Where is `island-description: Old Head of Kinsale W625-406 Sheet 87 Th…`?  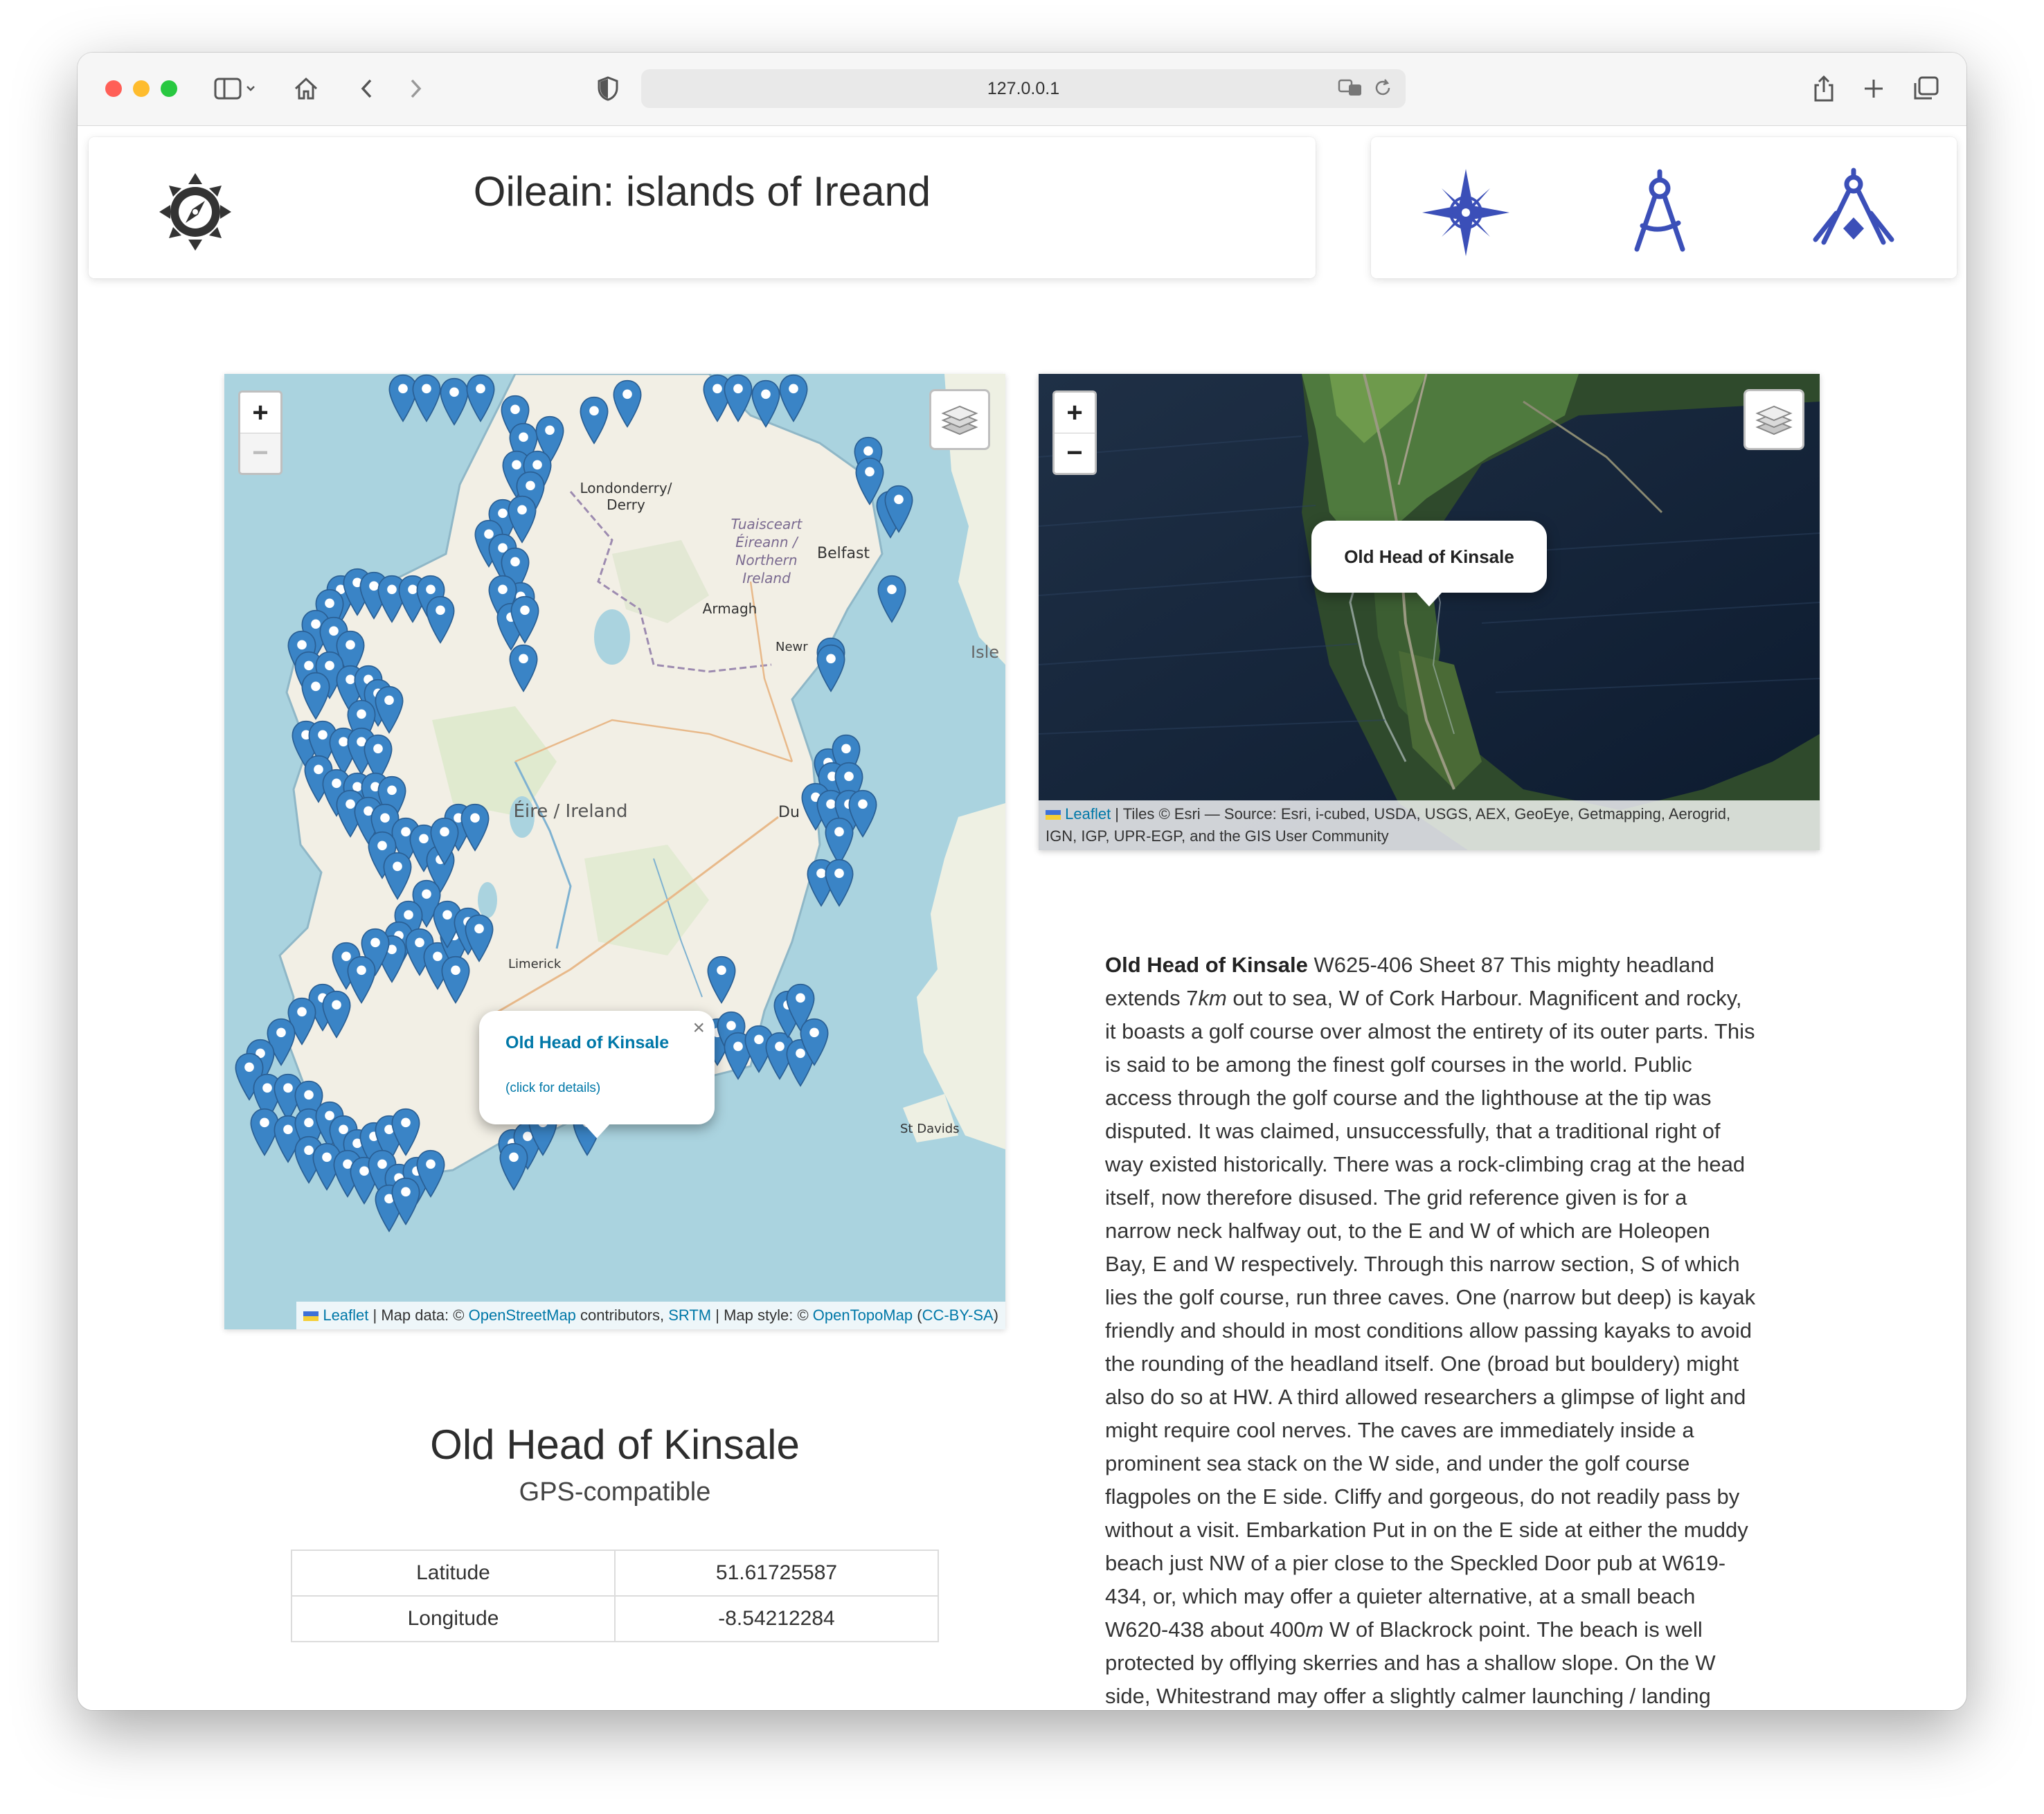 island-description: Old Head of Kinsale W625-406 Sheet 87 Th… is located at coordinates (1431, 1329).